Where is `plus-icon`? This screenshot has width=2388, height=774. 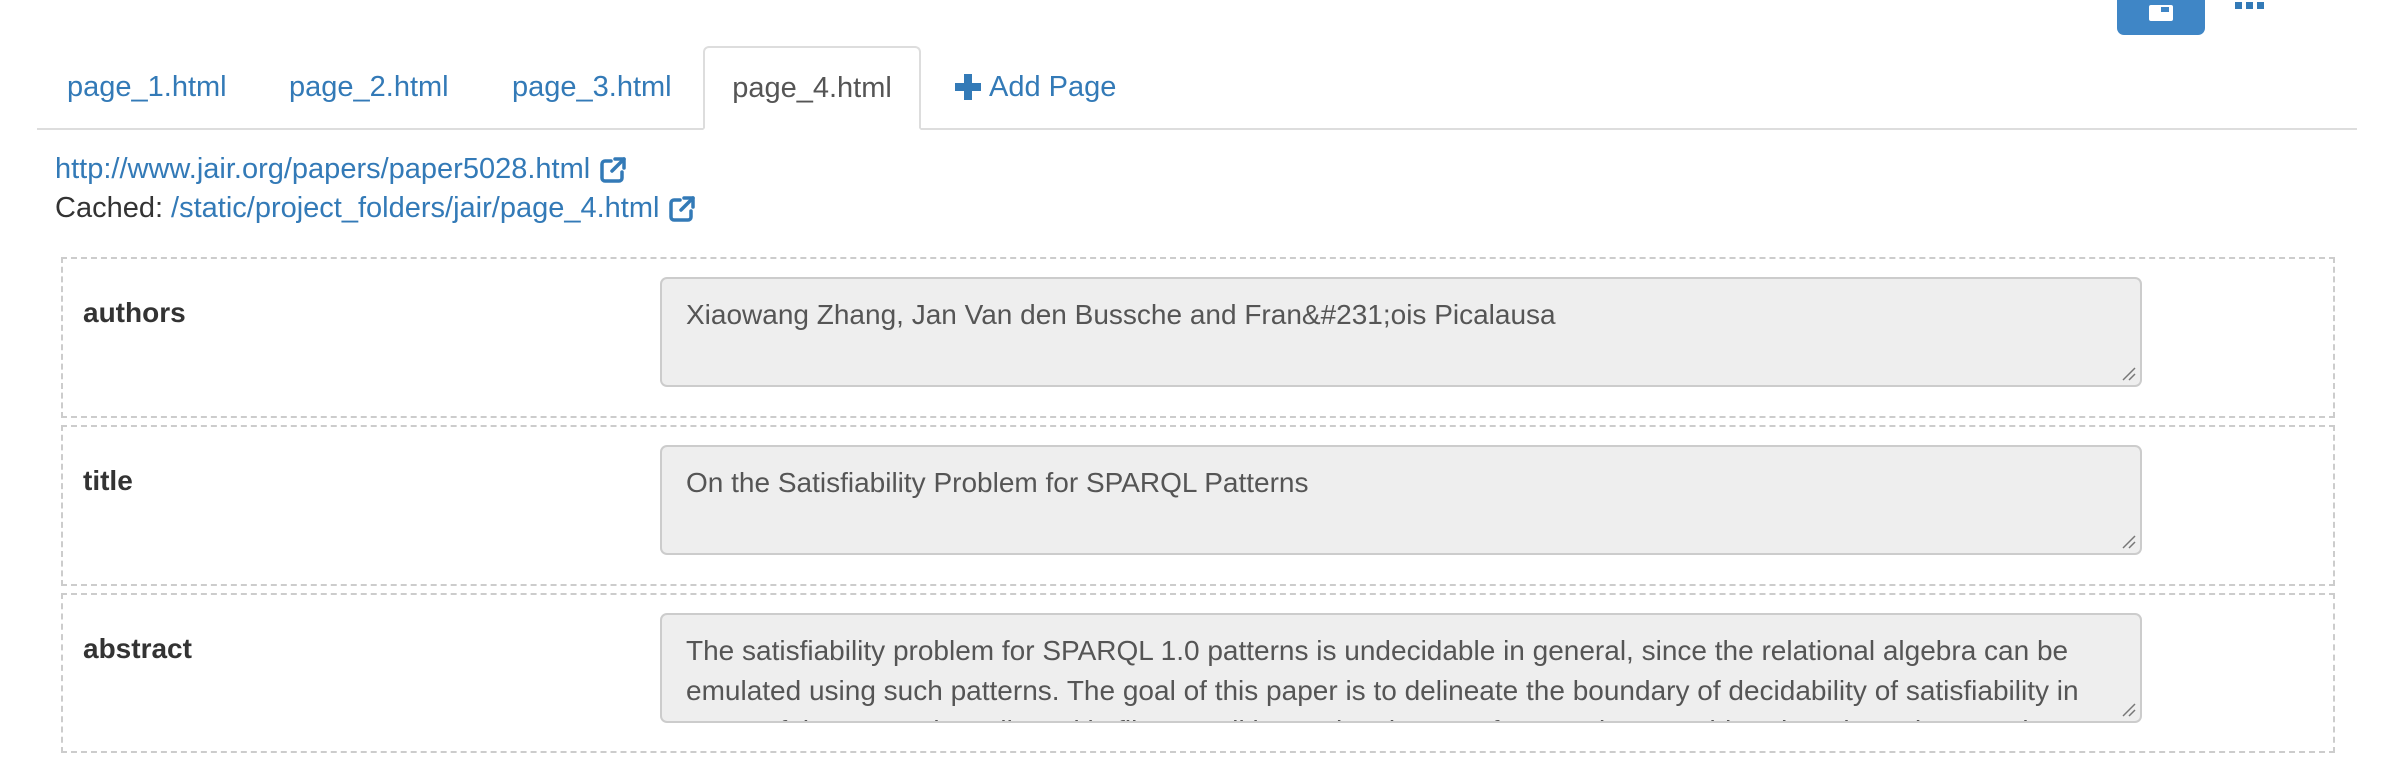
plus-icon is located at coordinates (968, 87).